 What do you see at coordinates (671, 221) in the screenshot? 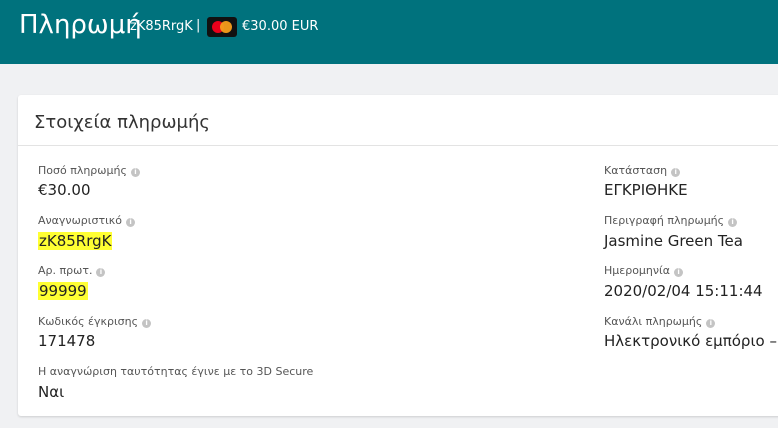
I see `description-label: Περιγραφή πληρωμής i` at bounding box center [671, 221].